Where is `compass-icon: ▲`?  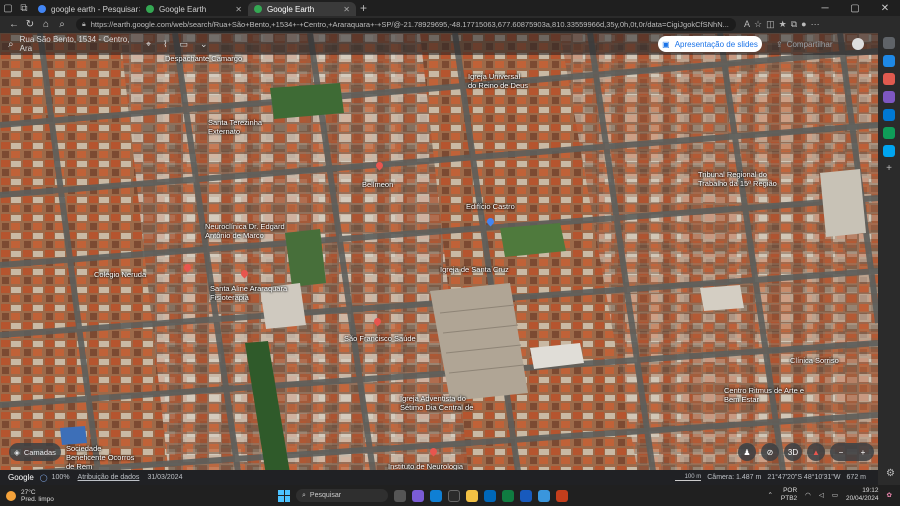
compass-icon: ▲ is located at coordinates (816, 452).